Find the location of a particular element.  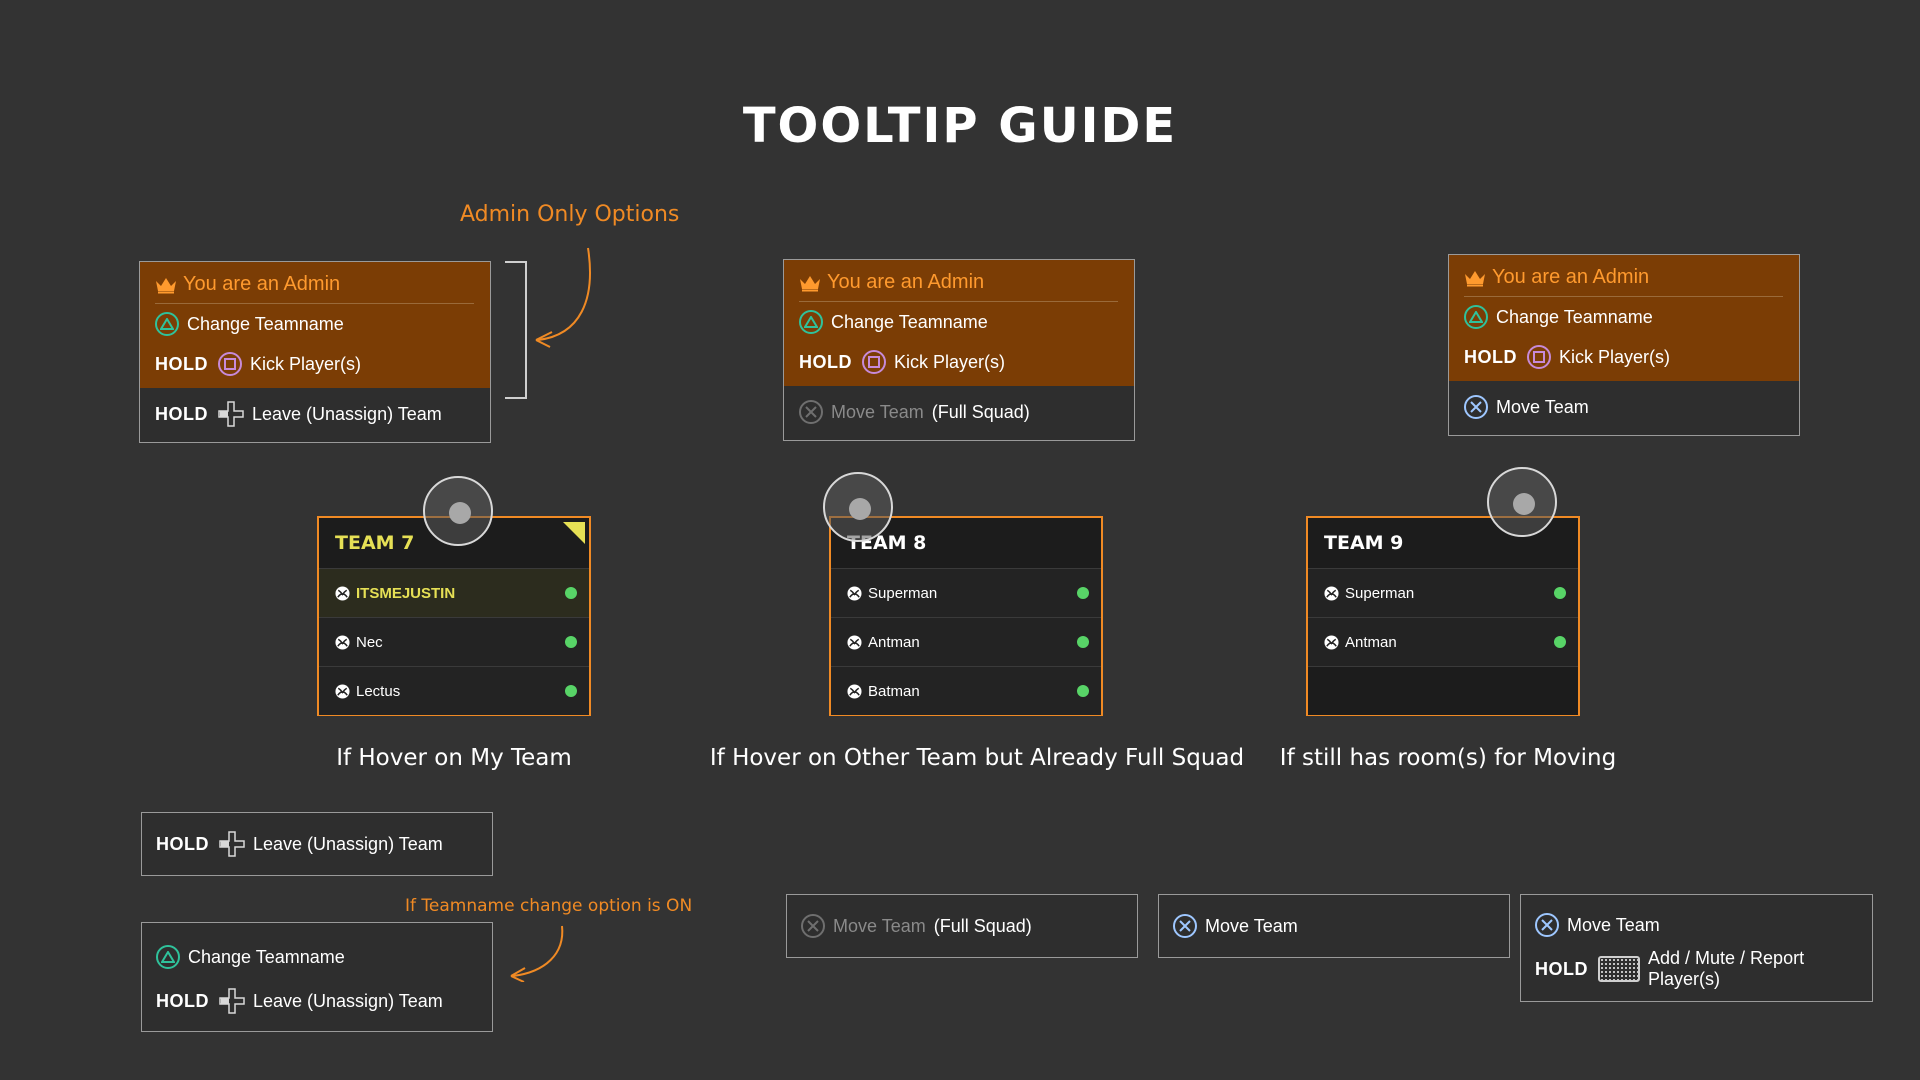

page-title: TOOLTIP GUIDE is located at coordinates (960, 126).